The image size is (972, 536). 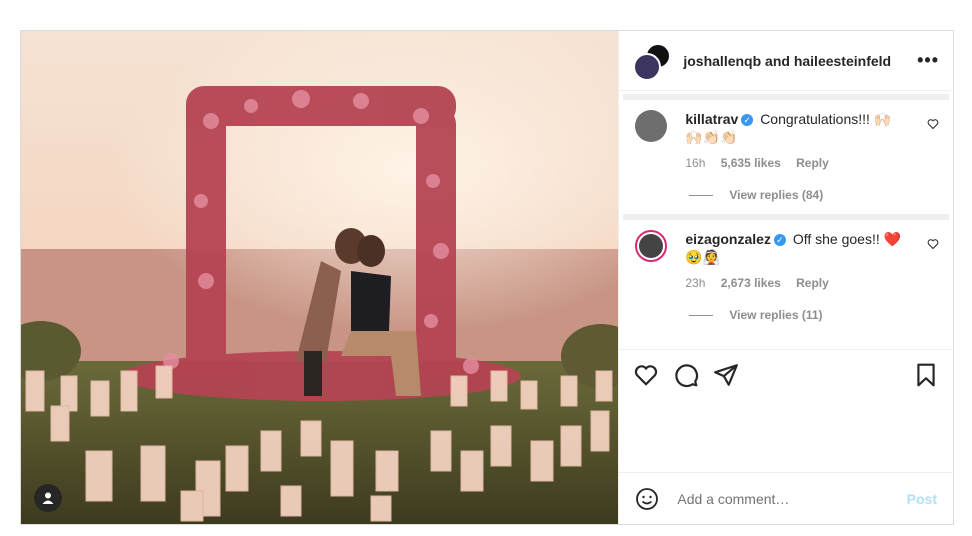 I want to click on comment-likes: 5,635 likes, so click(x=751, y=163).